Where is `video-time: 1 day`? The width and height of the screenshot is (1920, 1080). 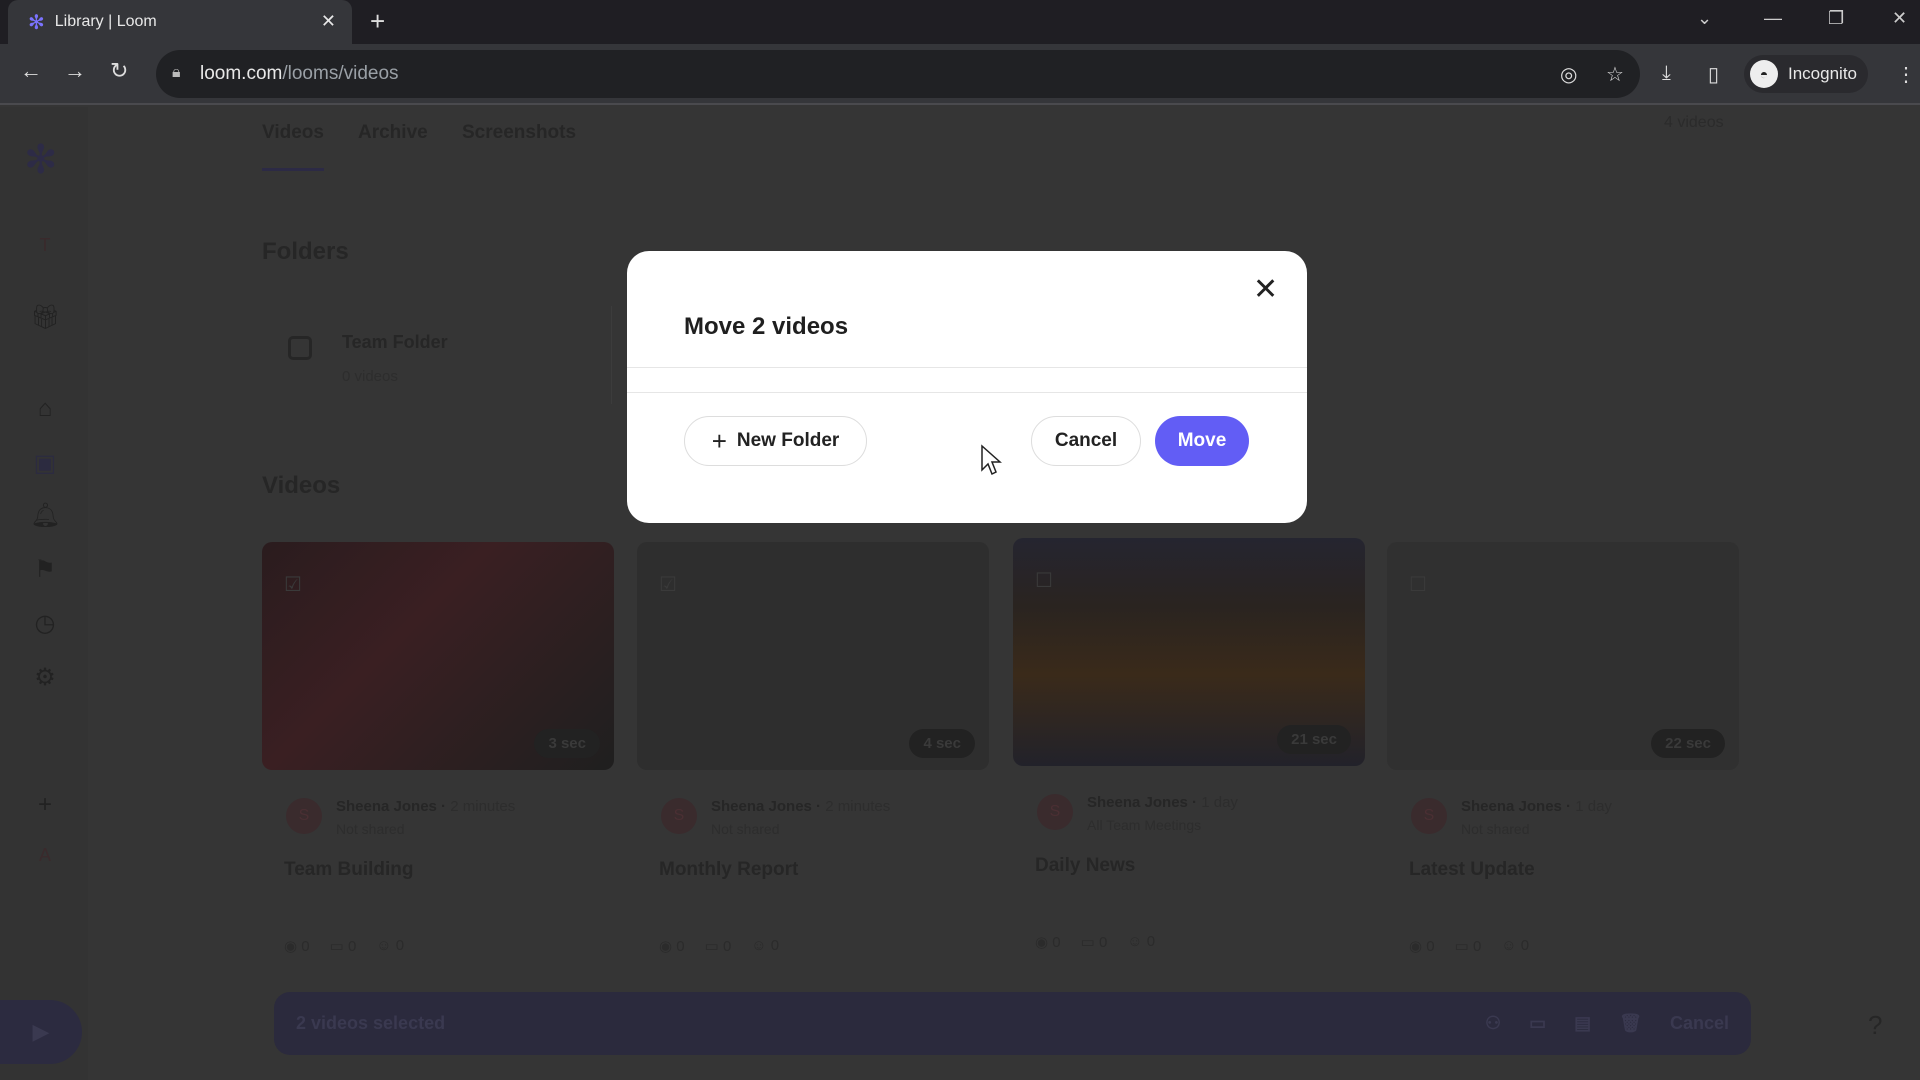
video-time: 1 day is located at coordinates (1593, 806).